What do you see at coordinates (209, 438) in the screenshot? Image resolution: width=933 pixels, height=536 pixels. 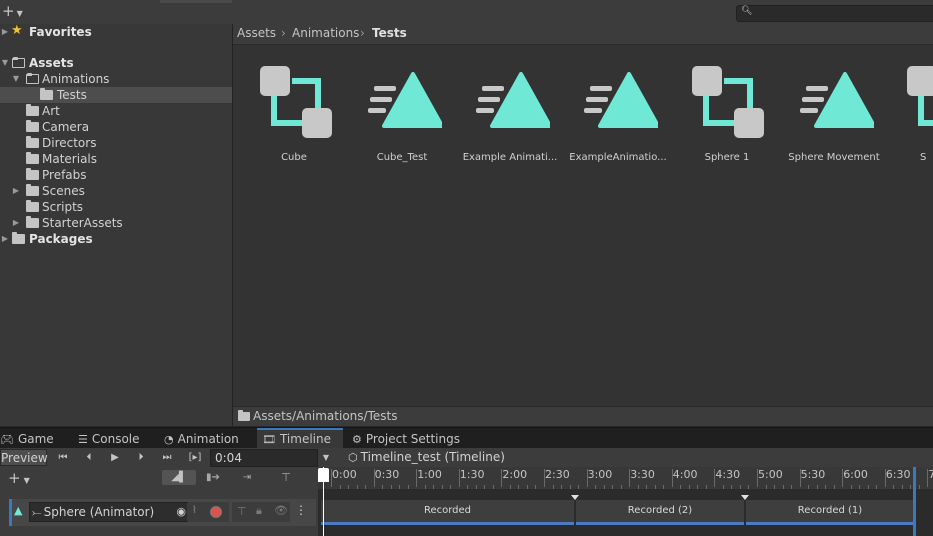 I see `tab-animation: ◔ Animation` at bounding box center [209, 438].